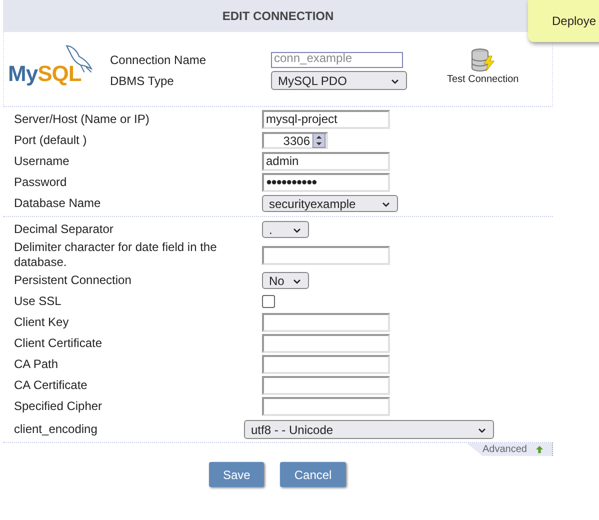 The height and width of the screenshot is (520, 599). What do you see at coordinates (509, 449) in the screenshot?
I see `advanced-tab: Advanced` at bounding box center [509, 449].